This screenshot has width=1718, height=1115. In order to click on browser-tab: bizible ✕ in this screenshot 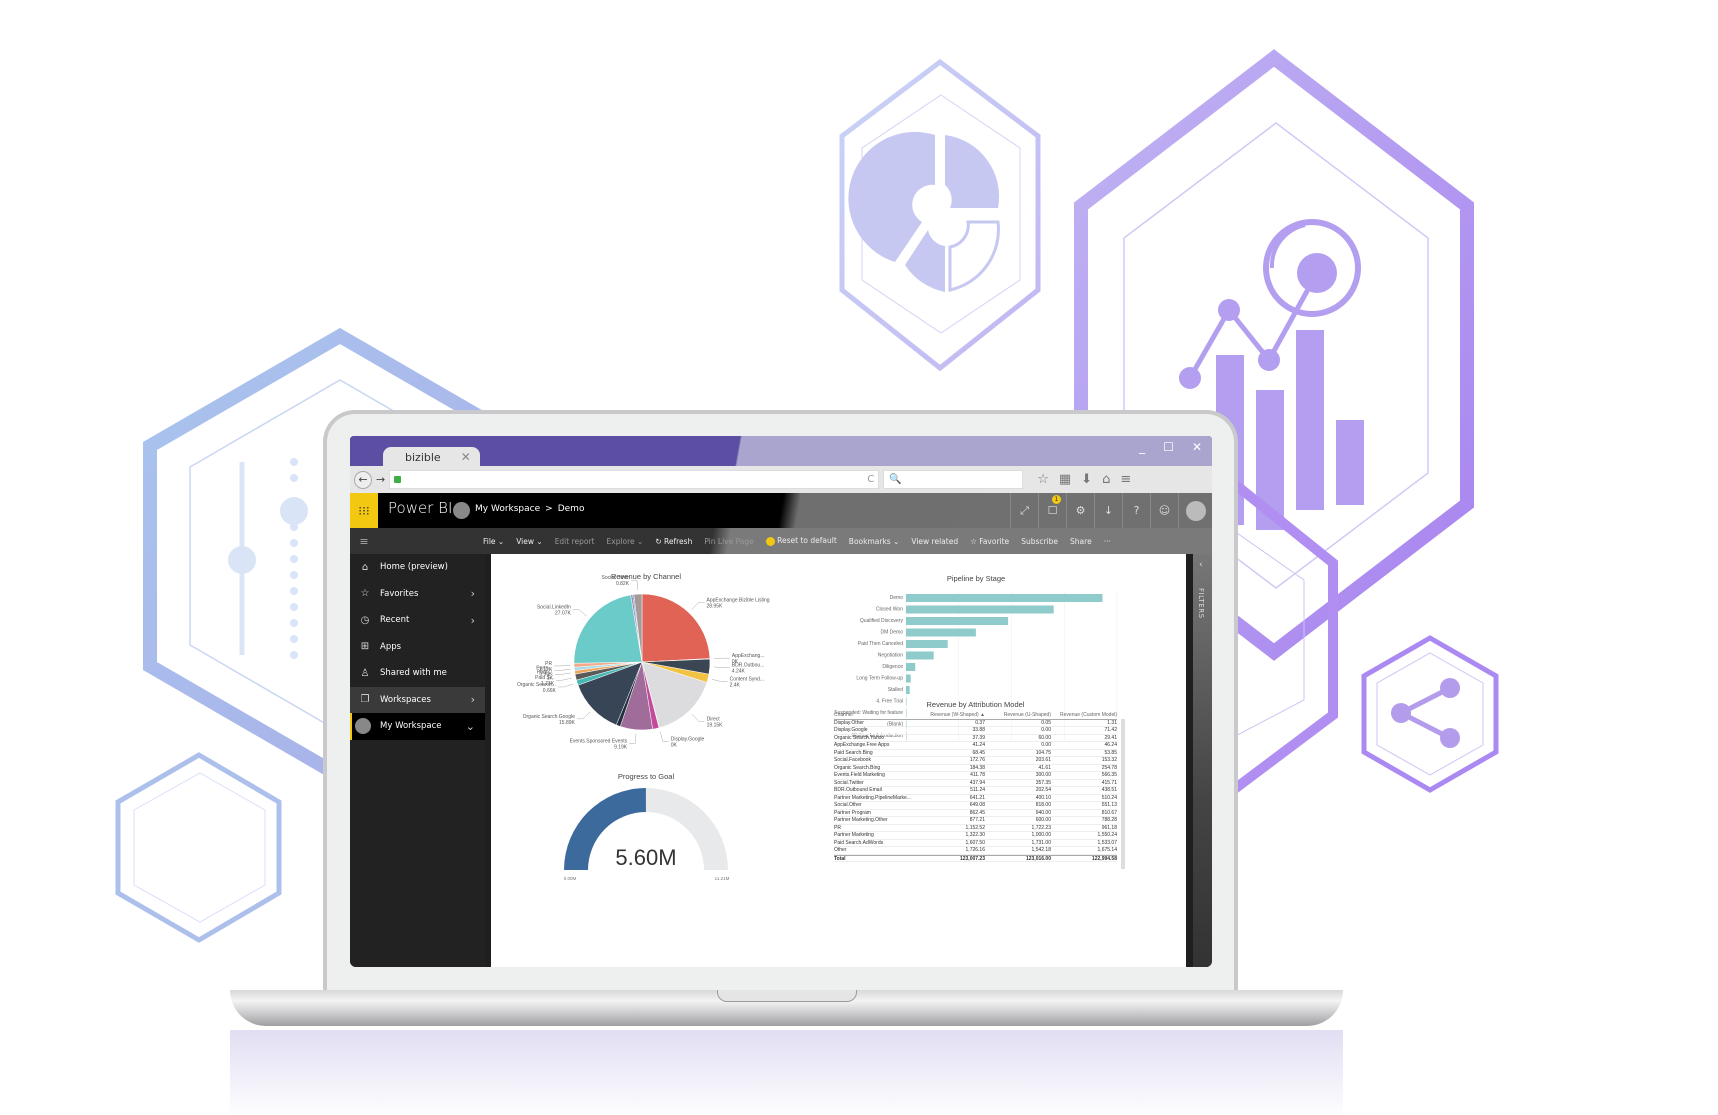, I will do `click(431, 457)`.